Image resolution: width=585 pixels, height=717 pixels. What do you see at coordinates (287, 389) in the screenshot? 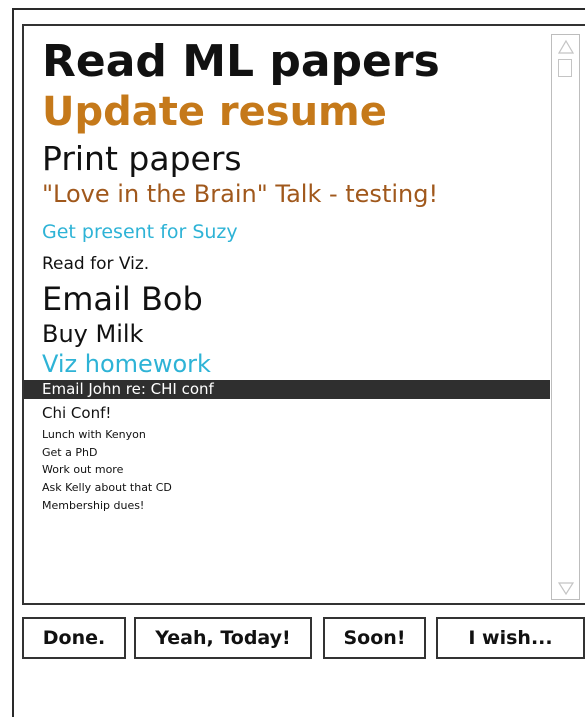
I see `task-item-selected: Email John re: CHI conf` at bounding box center [287, 389].